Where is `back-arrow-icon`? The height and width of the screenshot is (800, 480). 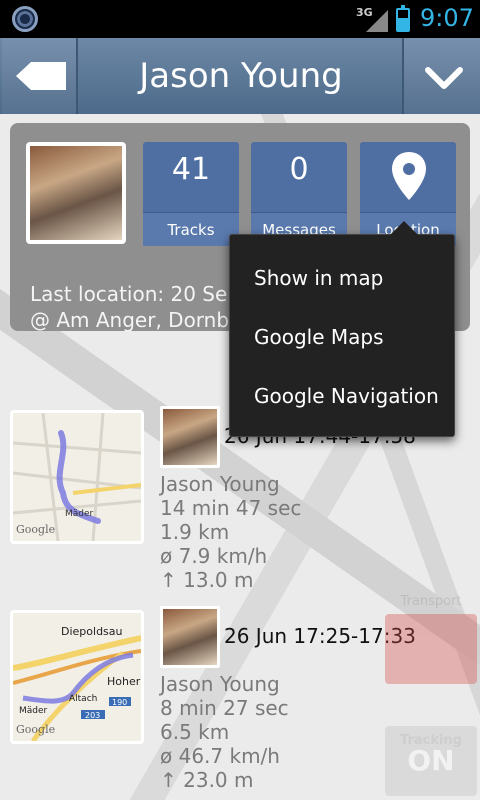 back-arrow-icon is located at coordinates (41, 76).